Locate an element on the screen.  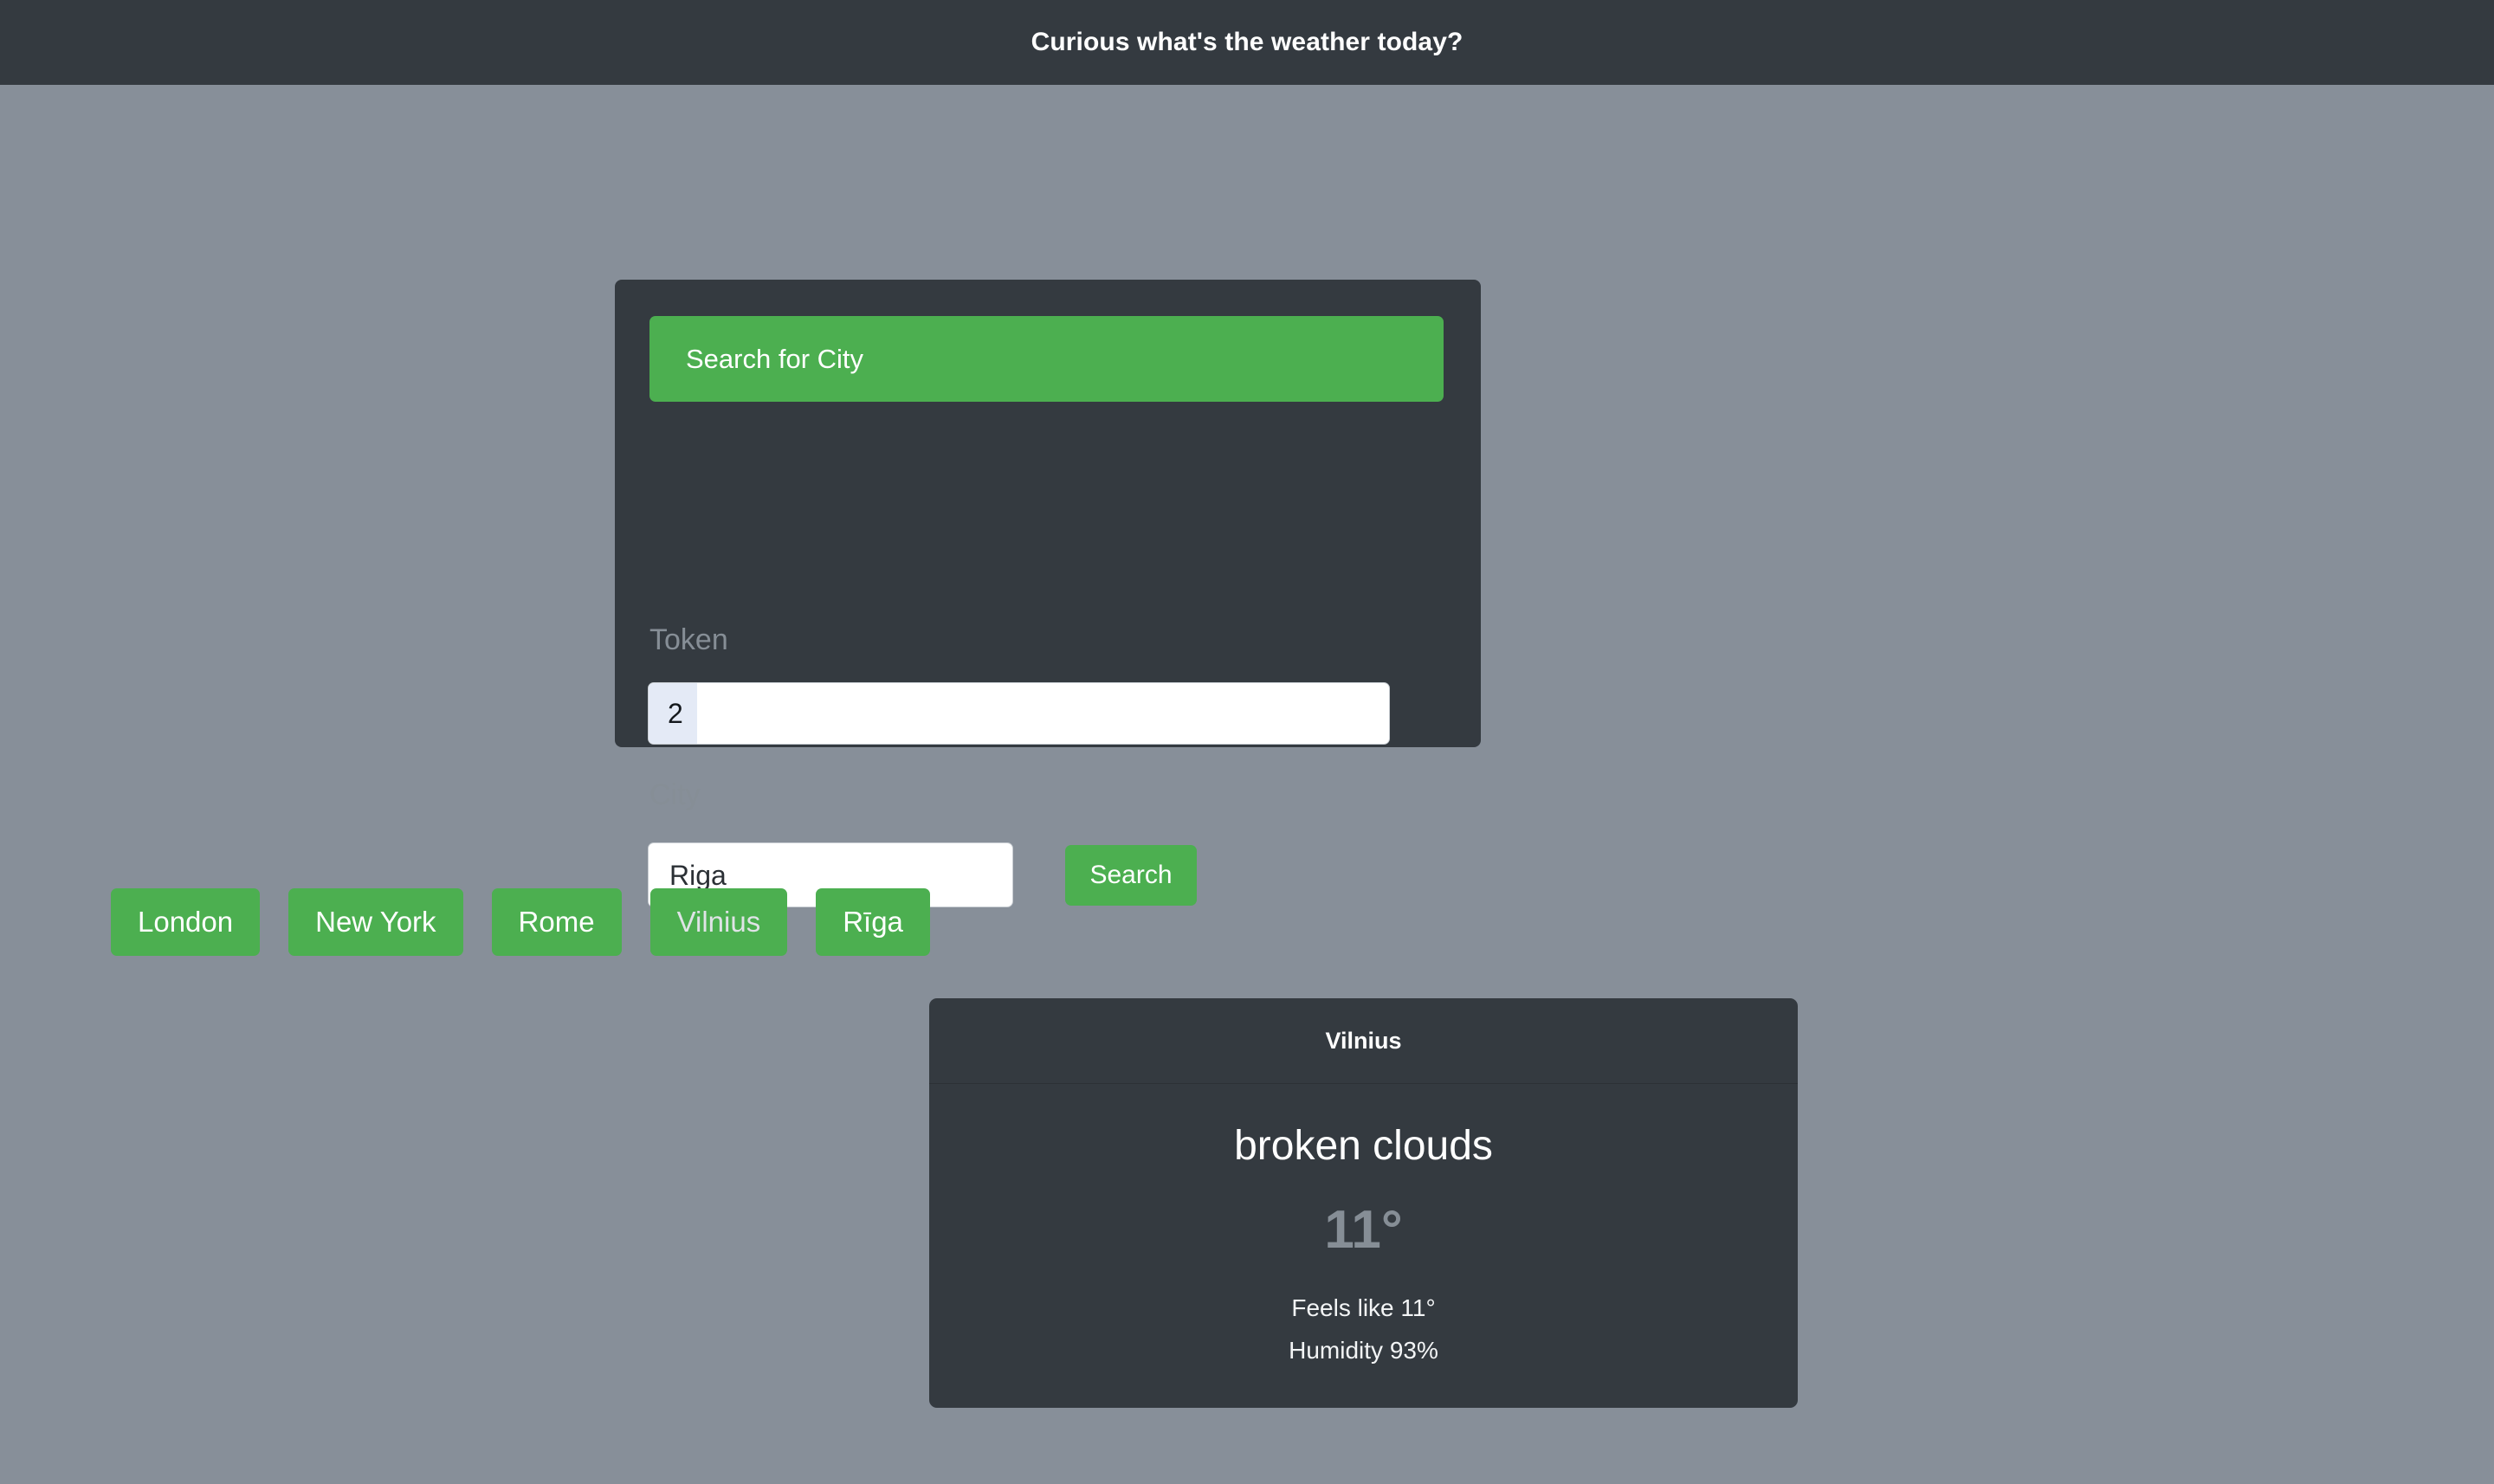
quick-city-buttons: London New York Rome Vilnius Rīga is located at coordinates (520, 922).